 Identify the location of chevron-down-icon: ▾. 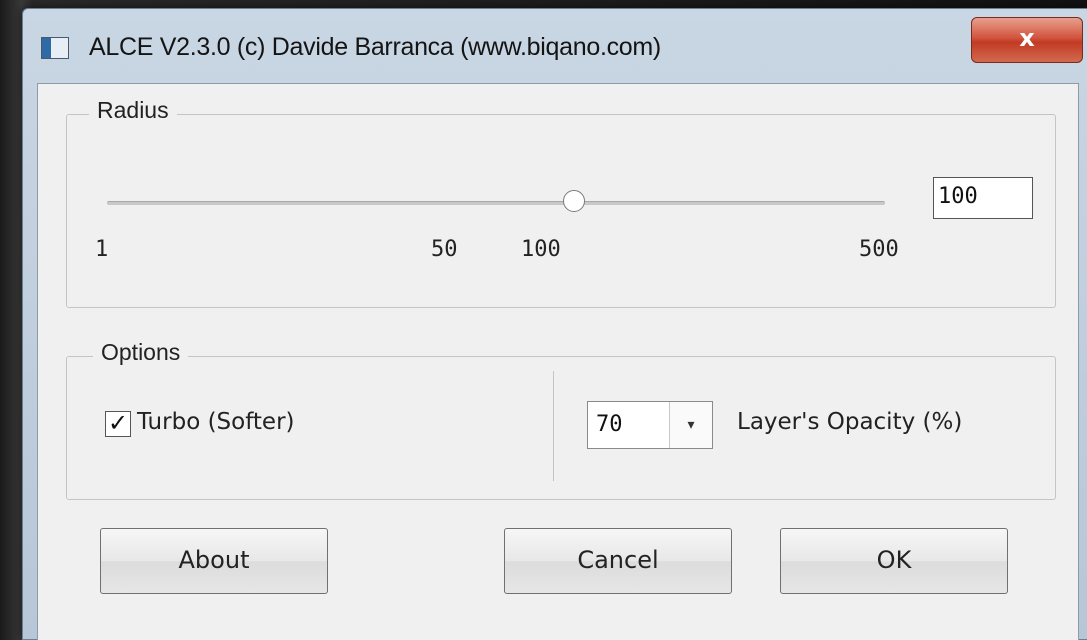
(690, 425).